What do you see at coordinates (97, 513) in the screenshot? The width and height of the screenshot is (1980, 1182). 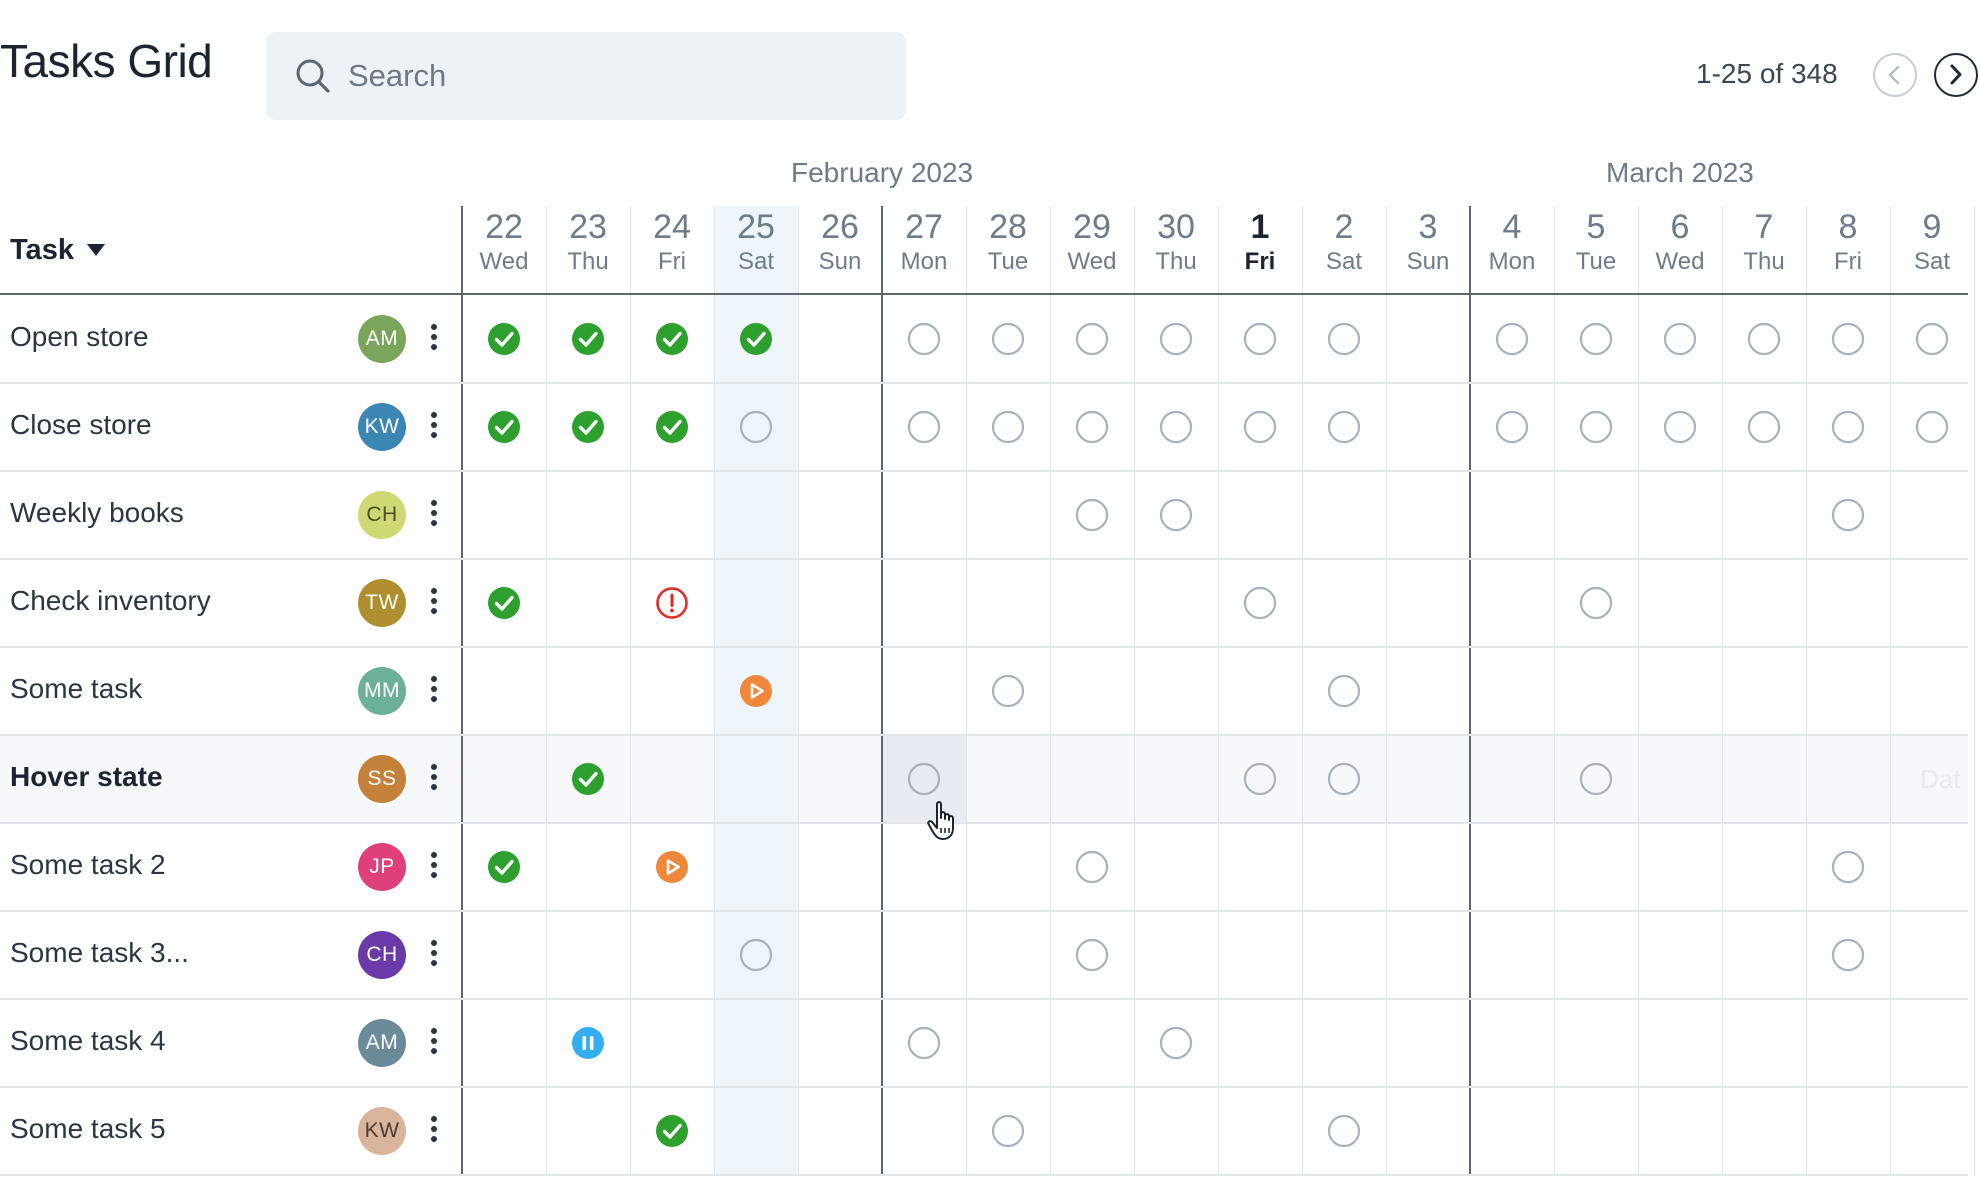 I see `task-name: Weekly books` at bounding box center [97, 513].